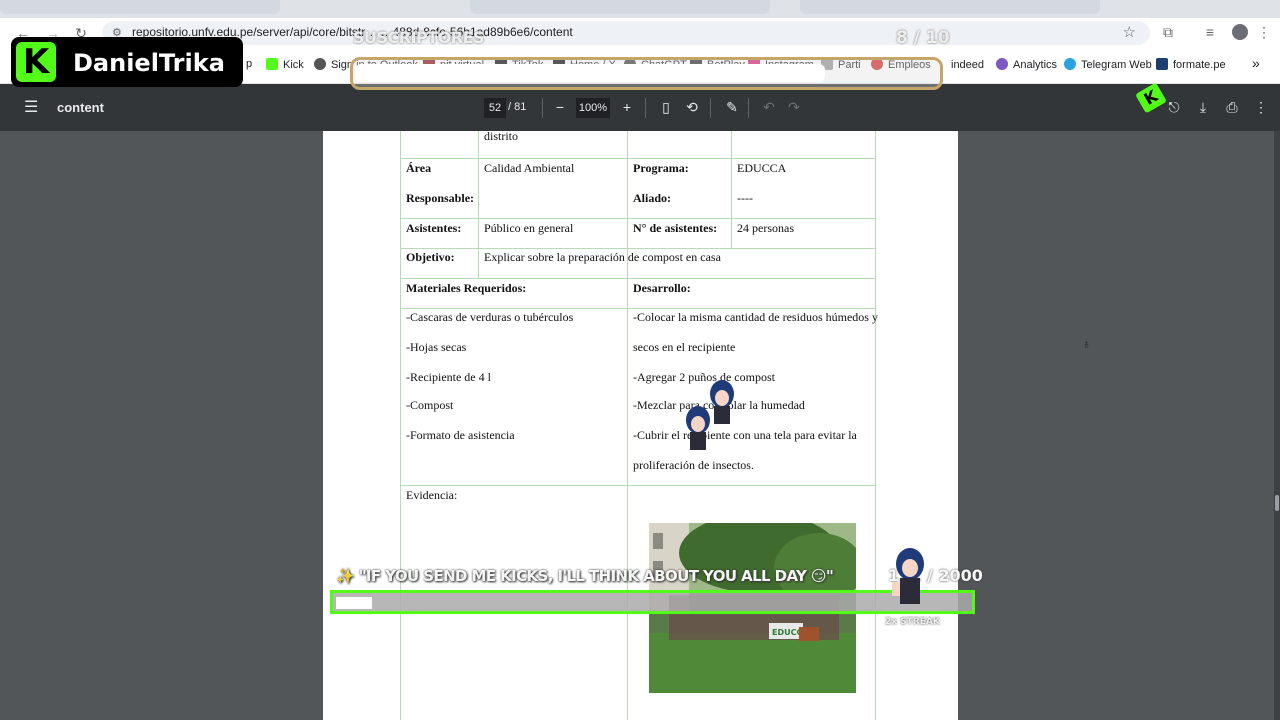 The image size is (1280, 720). I want to click on list-item: proliferación de insectos., so click(693, 465).